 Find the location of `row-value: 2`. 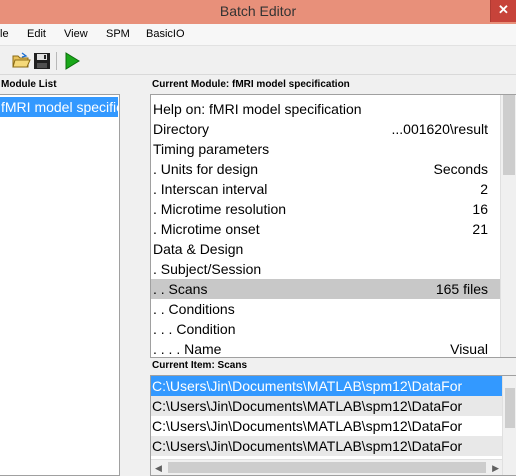

row-value: 2 is located at coordinates (484, 189).